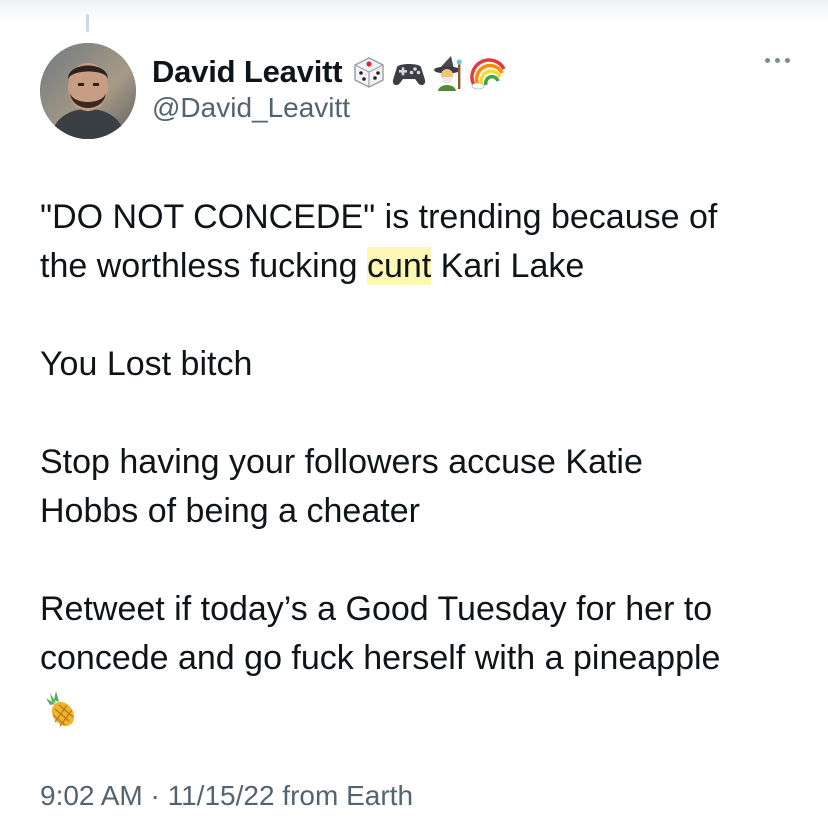  I want to click on tweet-line: You Lost bitch, so click(146, 364).